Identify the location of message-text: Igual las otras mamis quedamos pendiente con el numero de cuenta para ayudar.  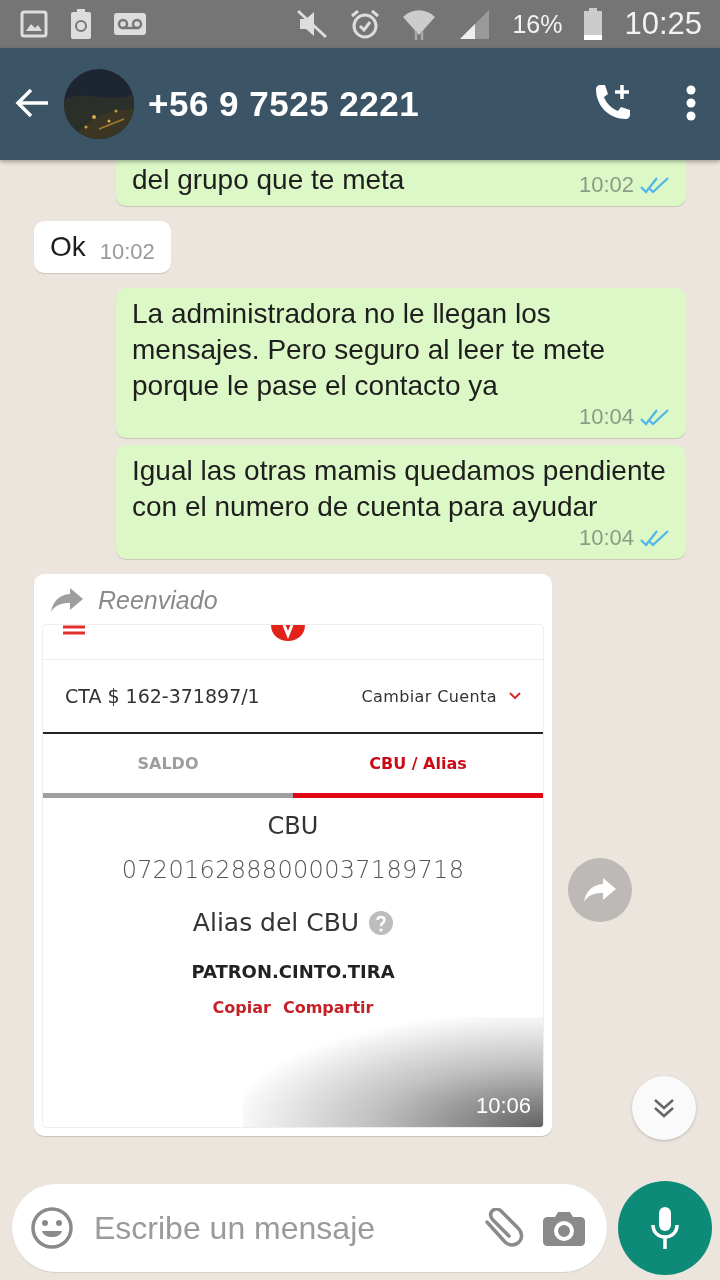
(399, 489).